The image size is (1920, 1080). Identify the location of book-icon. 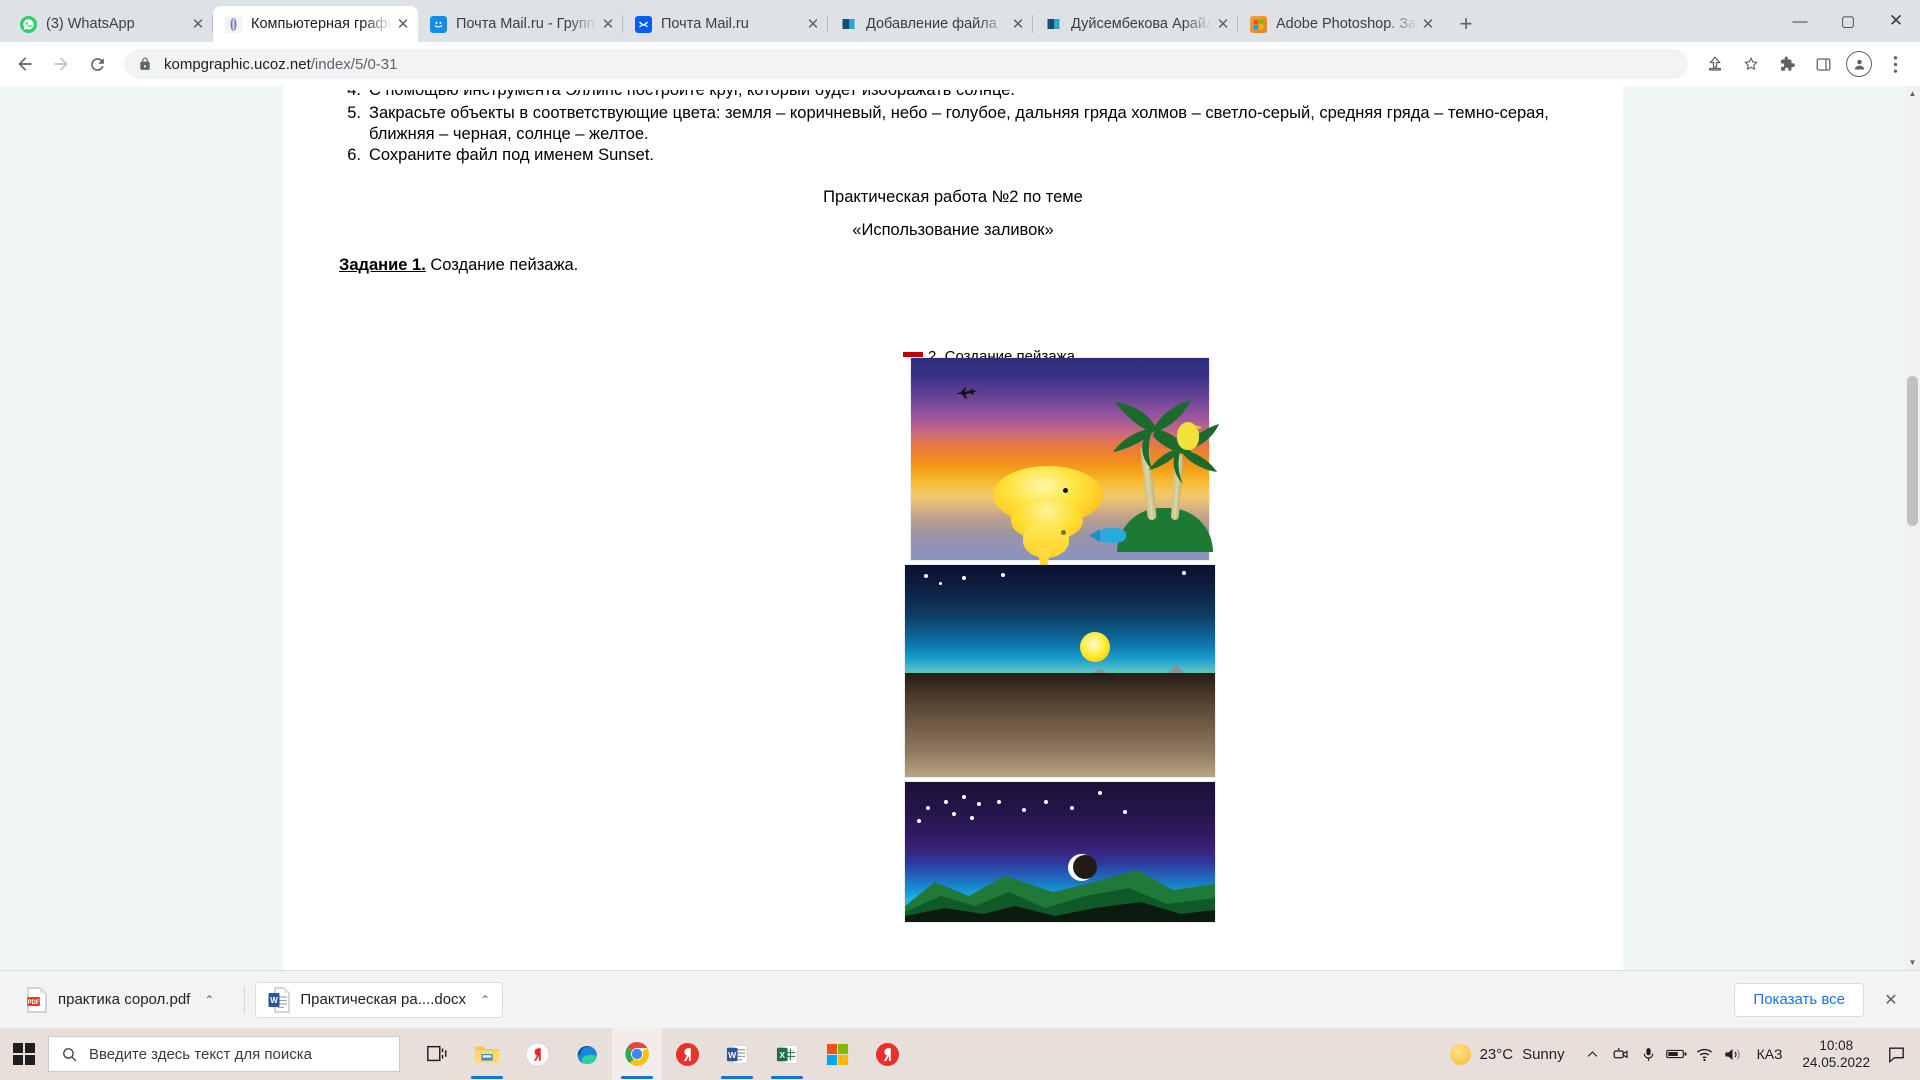
(1053, 24).